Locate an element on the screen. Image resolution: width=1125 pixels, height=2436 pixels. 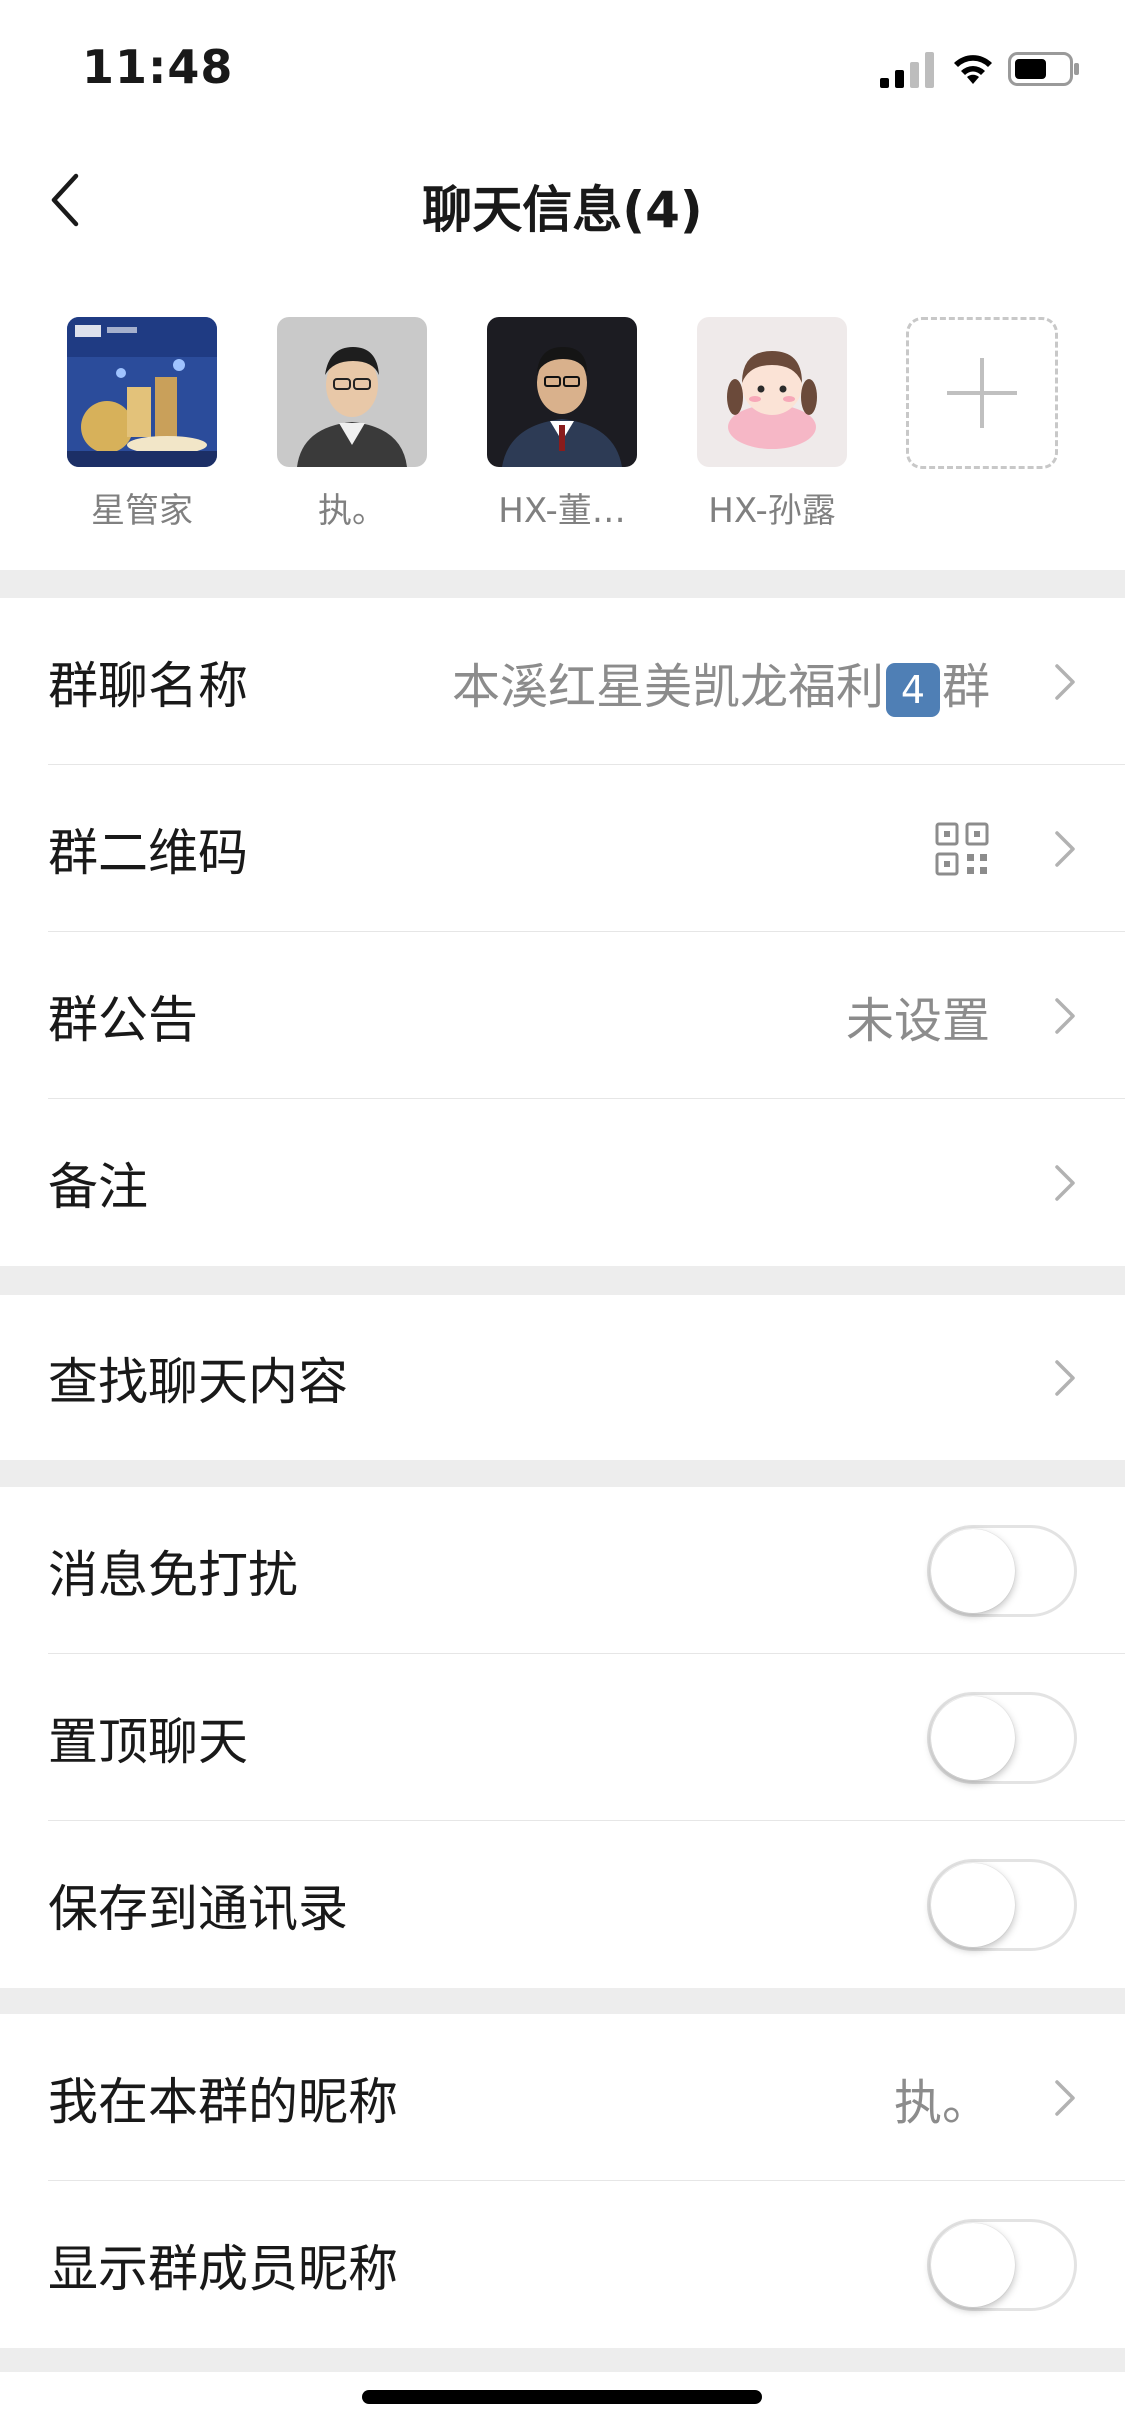
remark-row: 备注 is located at coordinates (562, 1182).